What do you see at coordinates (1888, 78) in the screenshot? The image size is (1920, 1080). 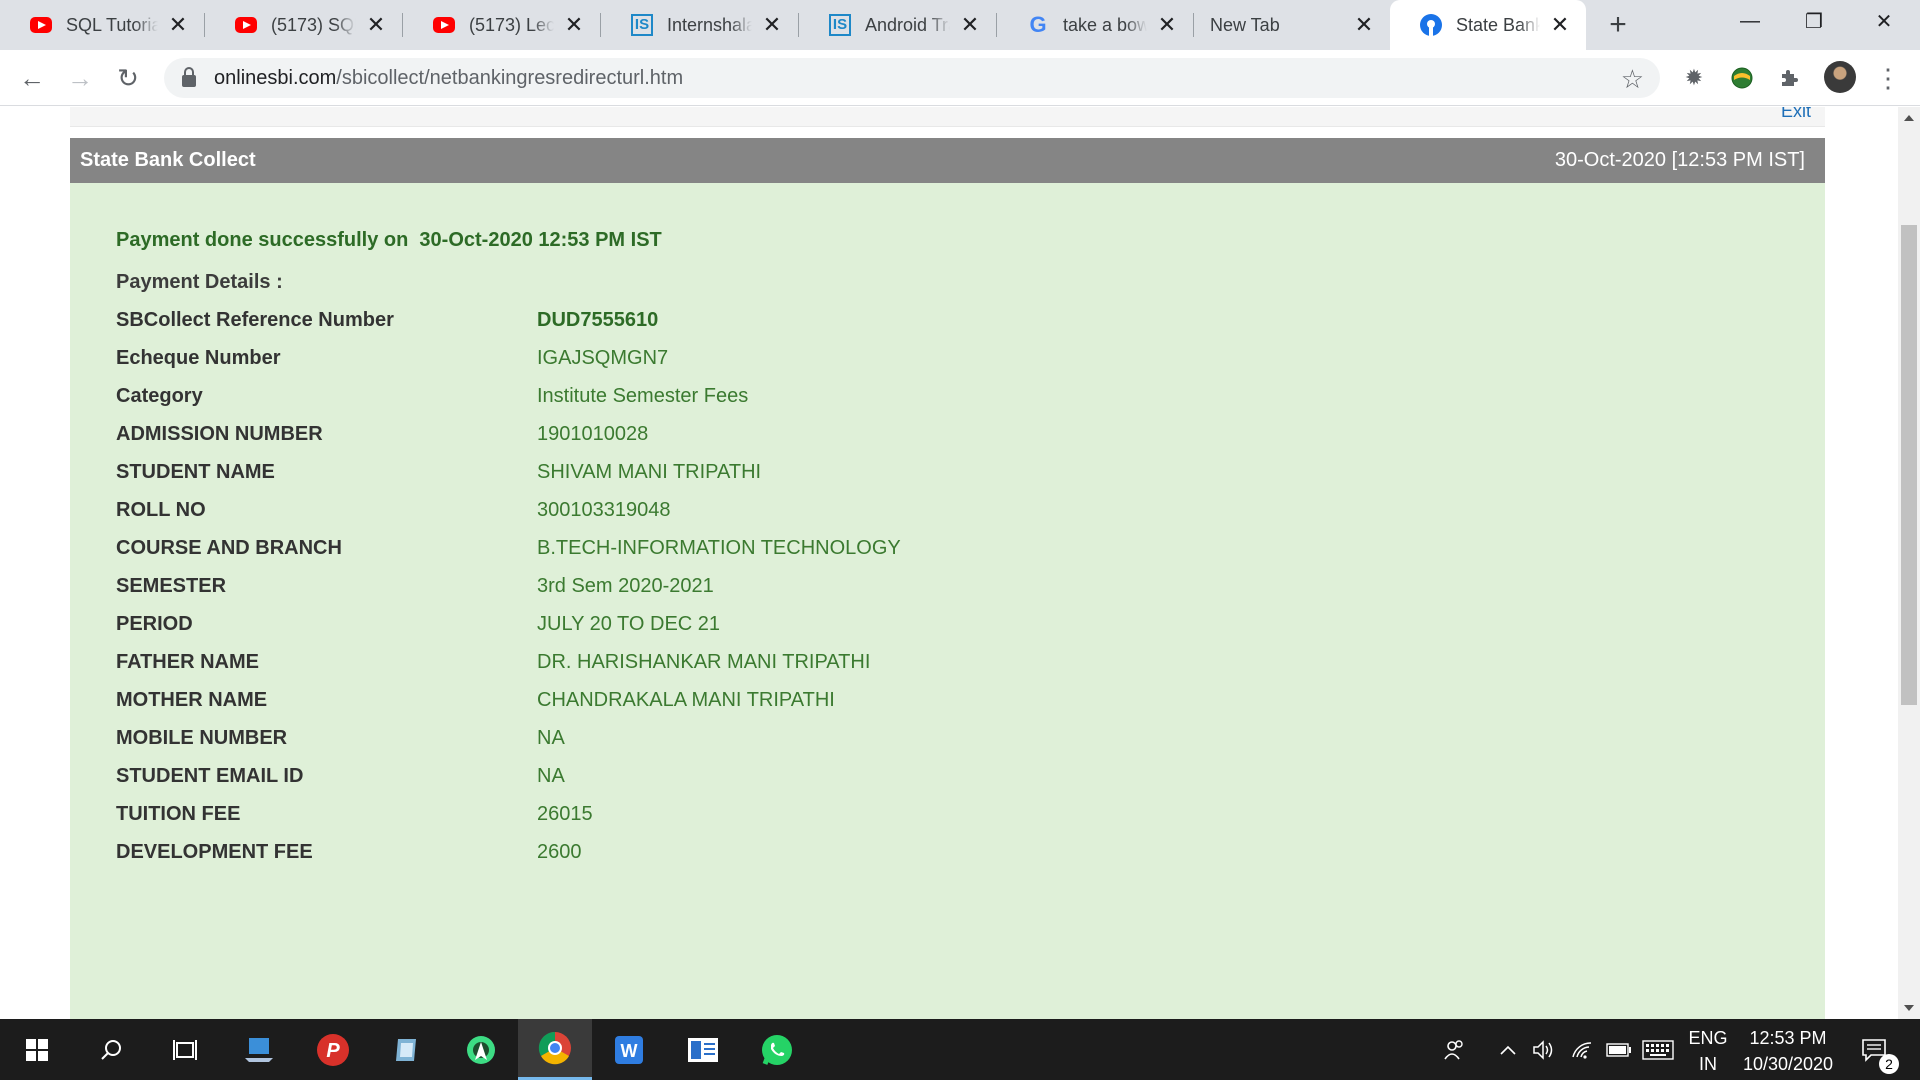 I see `menu-dots-icon: ⋮` at bounding box center [1888, 78].